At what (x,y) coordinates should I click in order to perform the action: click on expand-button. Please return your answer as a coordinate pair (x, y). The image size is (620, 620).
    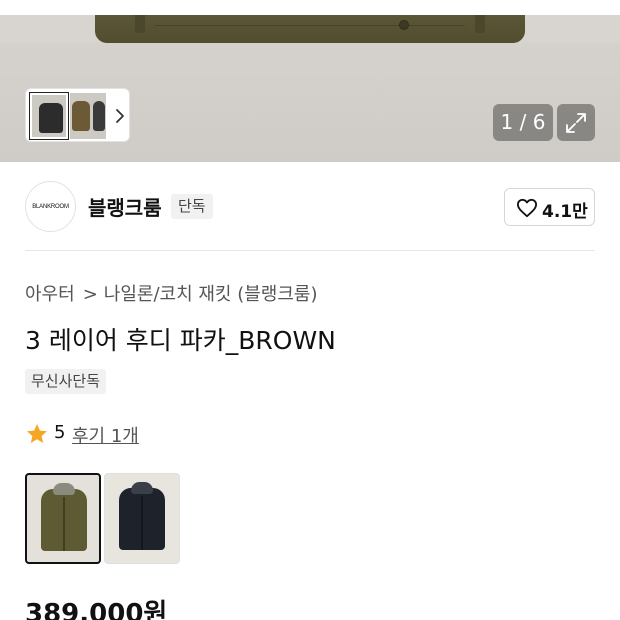
    Looking at the image, I should click on (576, 122).